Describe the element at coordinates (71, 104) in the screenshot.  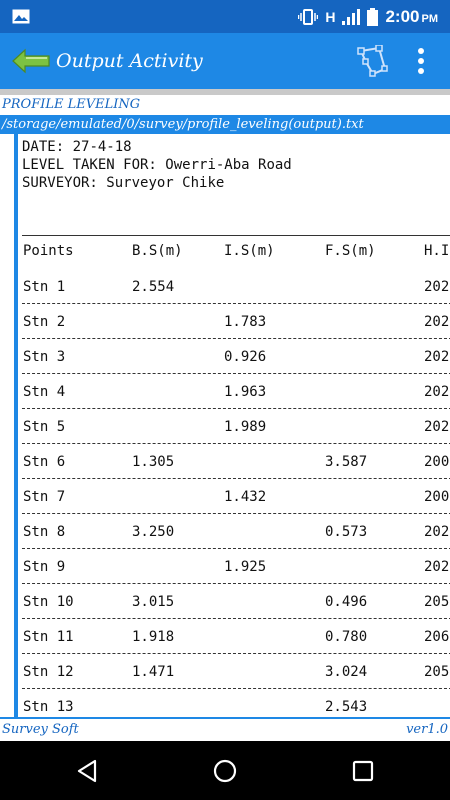
I see `profile-title: PROFILE LEVELING` at that location.